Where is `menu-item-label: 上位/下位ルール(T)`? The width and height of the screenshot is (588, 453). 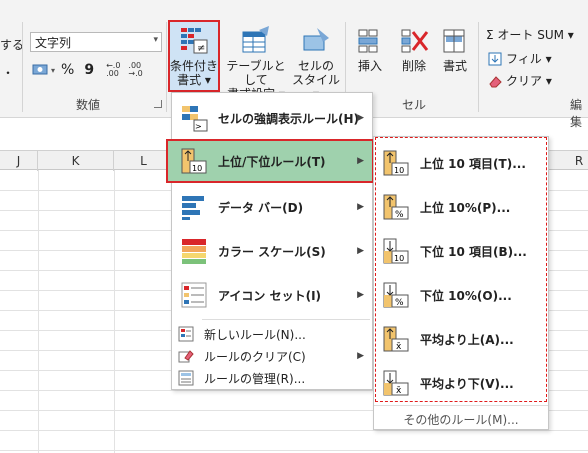
menu-item-label: 上位/下位ルール(T) is located at coordinates (272, 161).